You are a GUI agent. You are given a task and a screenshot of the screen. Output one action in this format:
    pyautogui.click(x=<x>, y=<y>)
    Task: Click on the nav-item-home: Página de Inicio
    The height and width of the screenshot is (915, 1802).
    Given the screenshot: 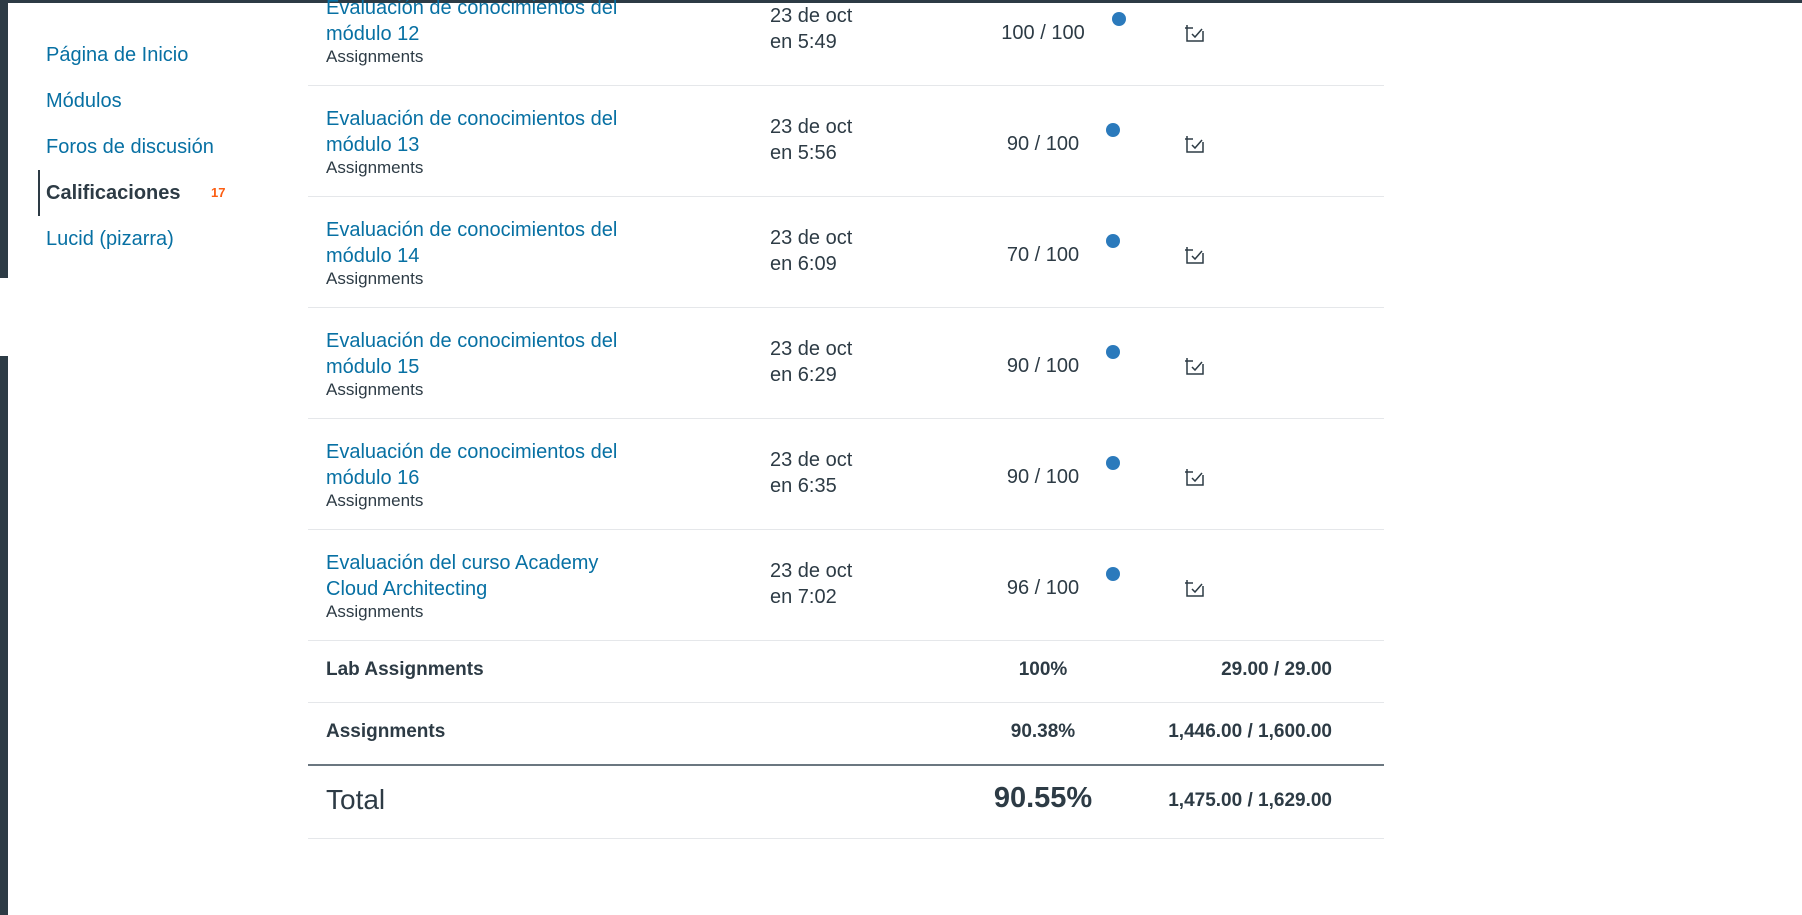 What is the action you would take?
    pyautogui.click(x=143, y=55)
    